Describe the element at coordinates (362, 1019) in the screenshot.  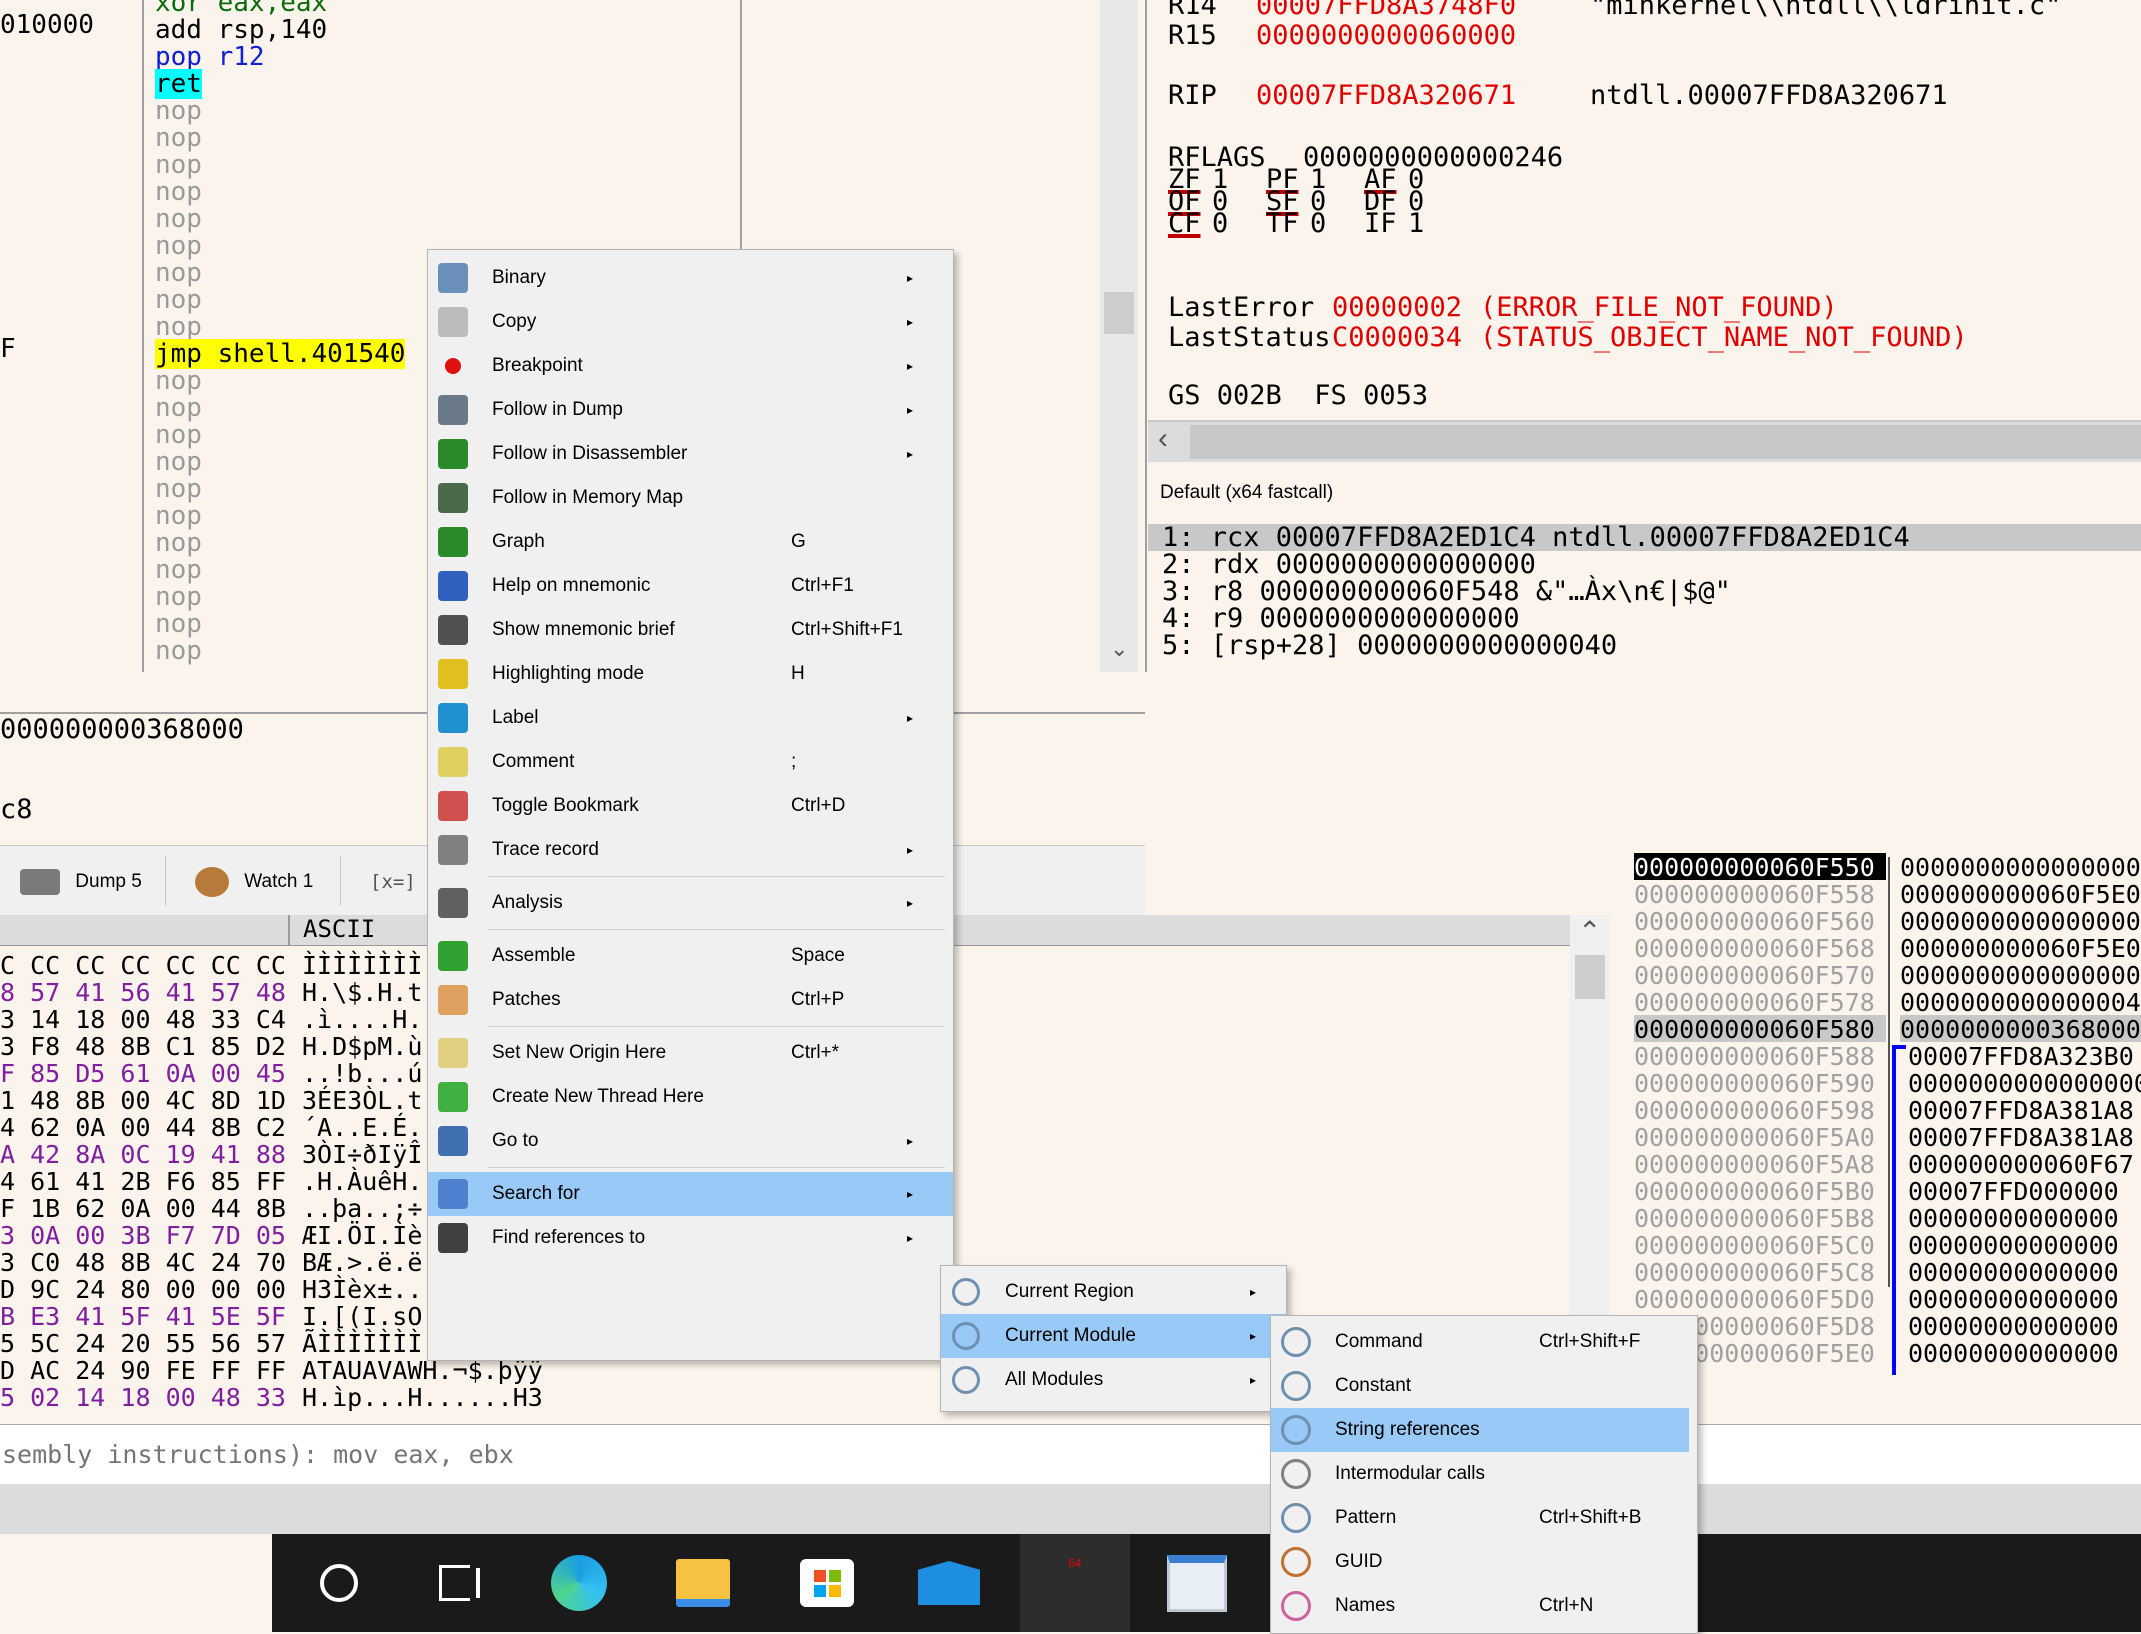
I see `dump-ascii-row: .ì....H.` at that location.